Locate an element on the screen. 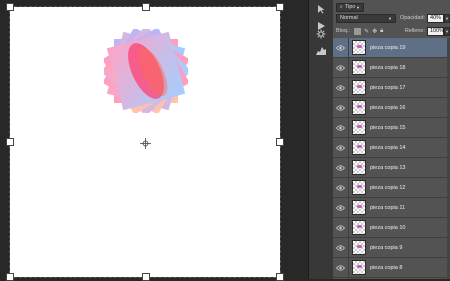  layer-name: pieza copia 16 is located at coordinates (388, 107).